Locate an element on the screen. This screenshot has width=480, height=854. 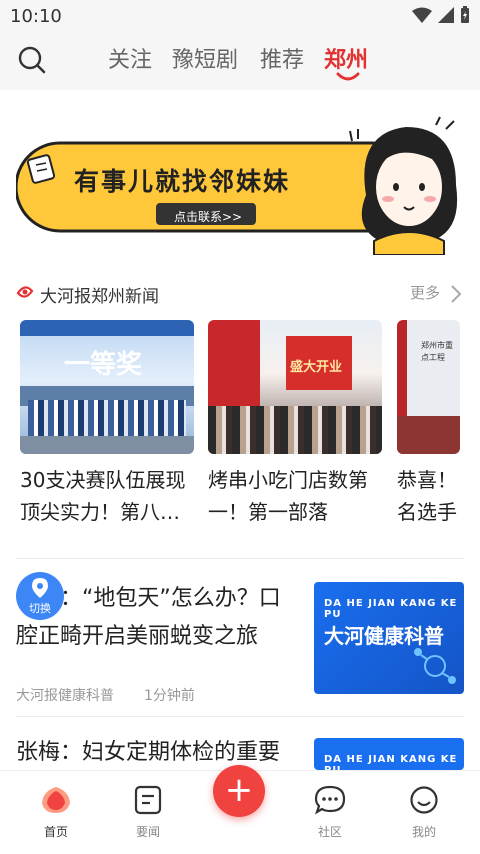
news-section-header: 大河报郑州新闻 更多 is located at coordinates (240, 296).